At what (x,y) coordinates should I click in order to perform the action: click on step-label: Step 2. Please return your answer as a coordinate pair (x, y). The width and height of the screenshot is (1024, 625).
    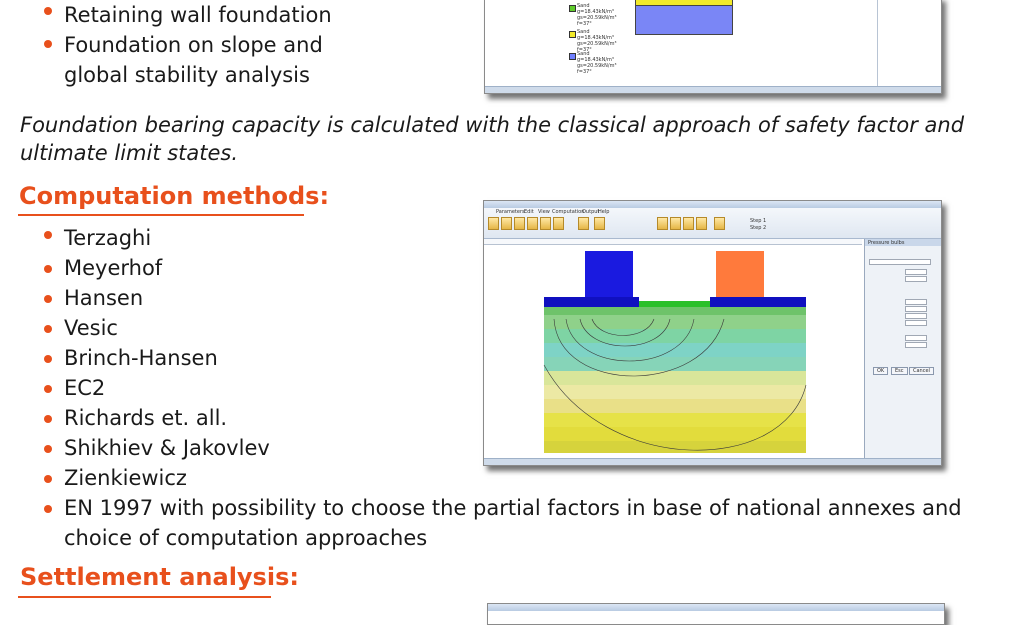
    Looking at the image, I should click on (758, 228).